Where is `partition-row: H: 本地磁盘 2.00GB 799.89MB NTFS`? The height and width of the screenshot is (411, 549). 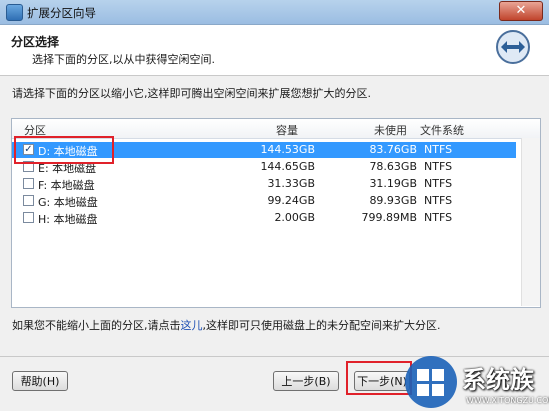 partition-row: H: 本地磁盘 2.00GB 799.89MB NTFS is located at coordinates (264, 218).